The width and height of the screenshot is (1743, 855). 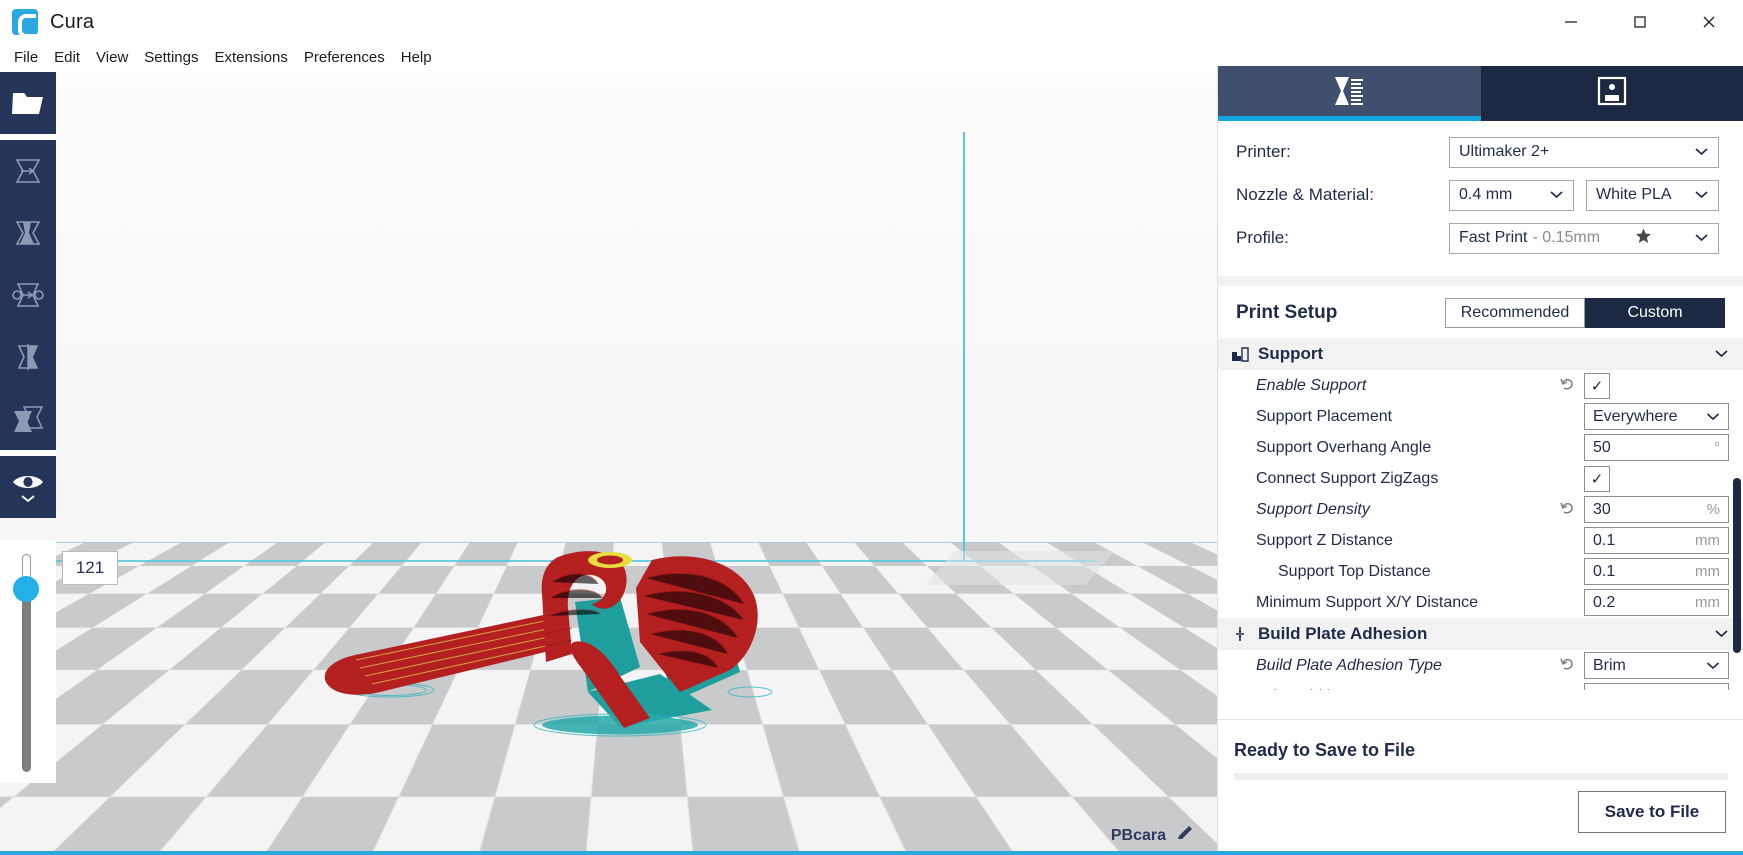 I want to click on scale-tool-icon, so click(x=28, y=233).